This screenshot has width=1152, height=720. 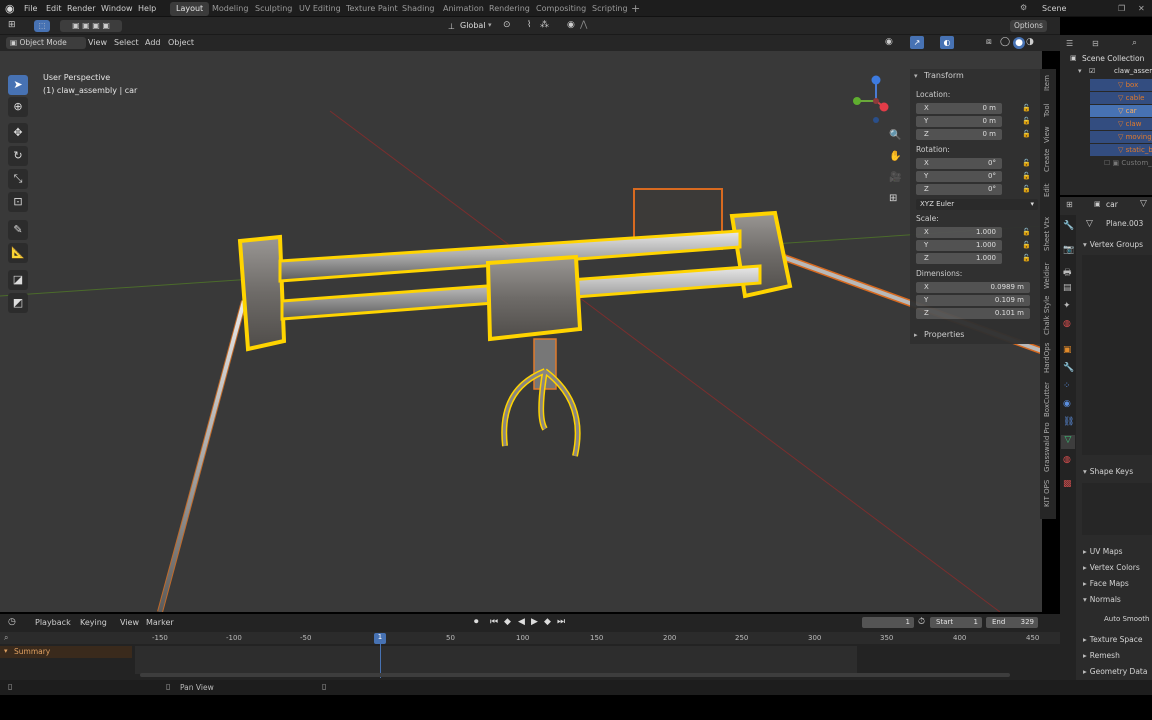 What do you see at coordinates (1092, 71) in the screenshot?
I see `root-checkbox-icon: ☑` at bounding box center [1092, 71].